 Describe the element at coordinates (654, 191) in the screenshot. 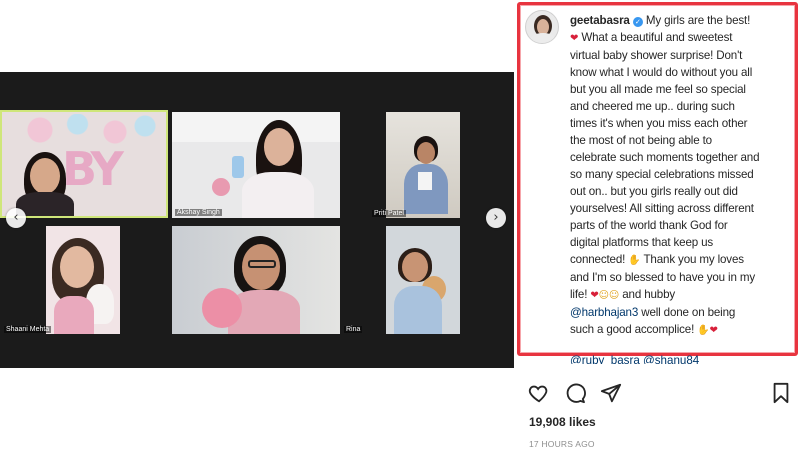

I see `caption-line: out on.. but you girls really out did` at that location.